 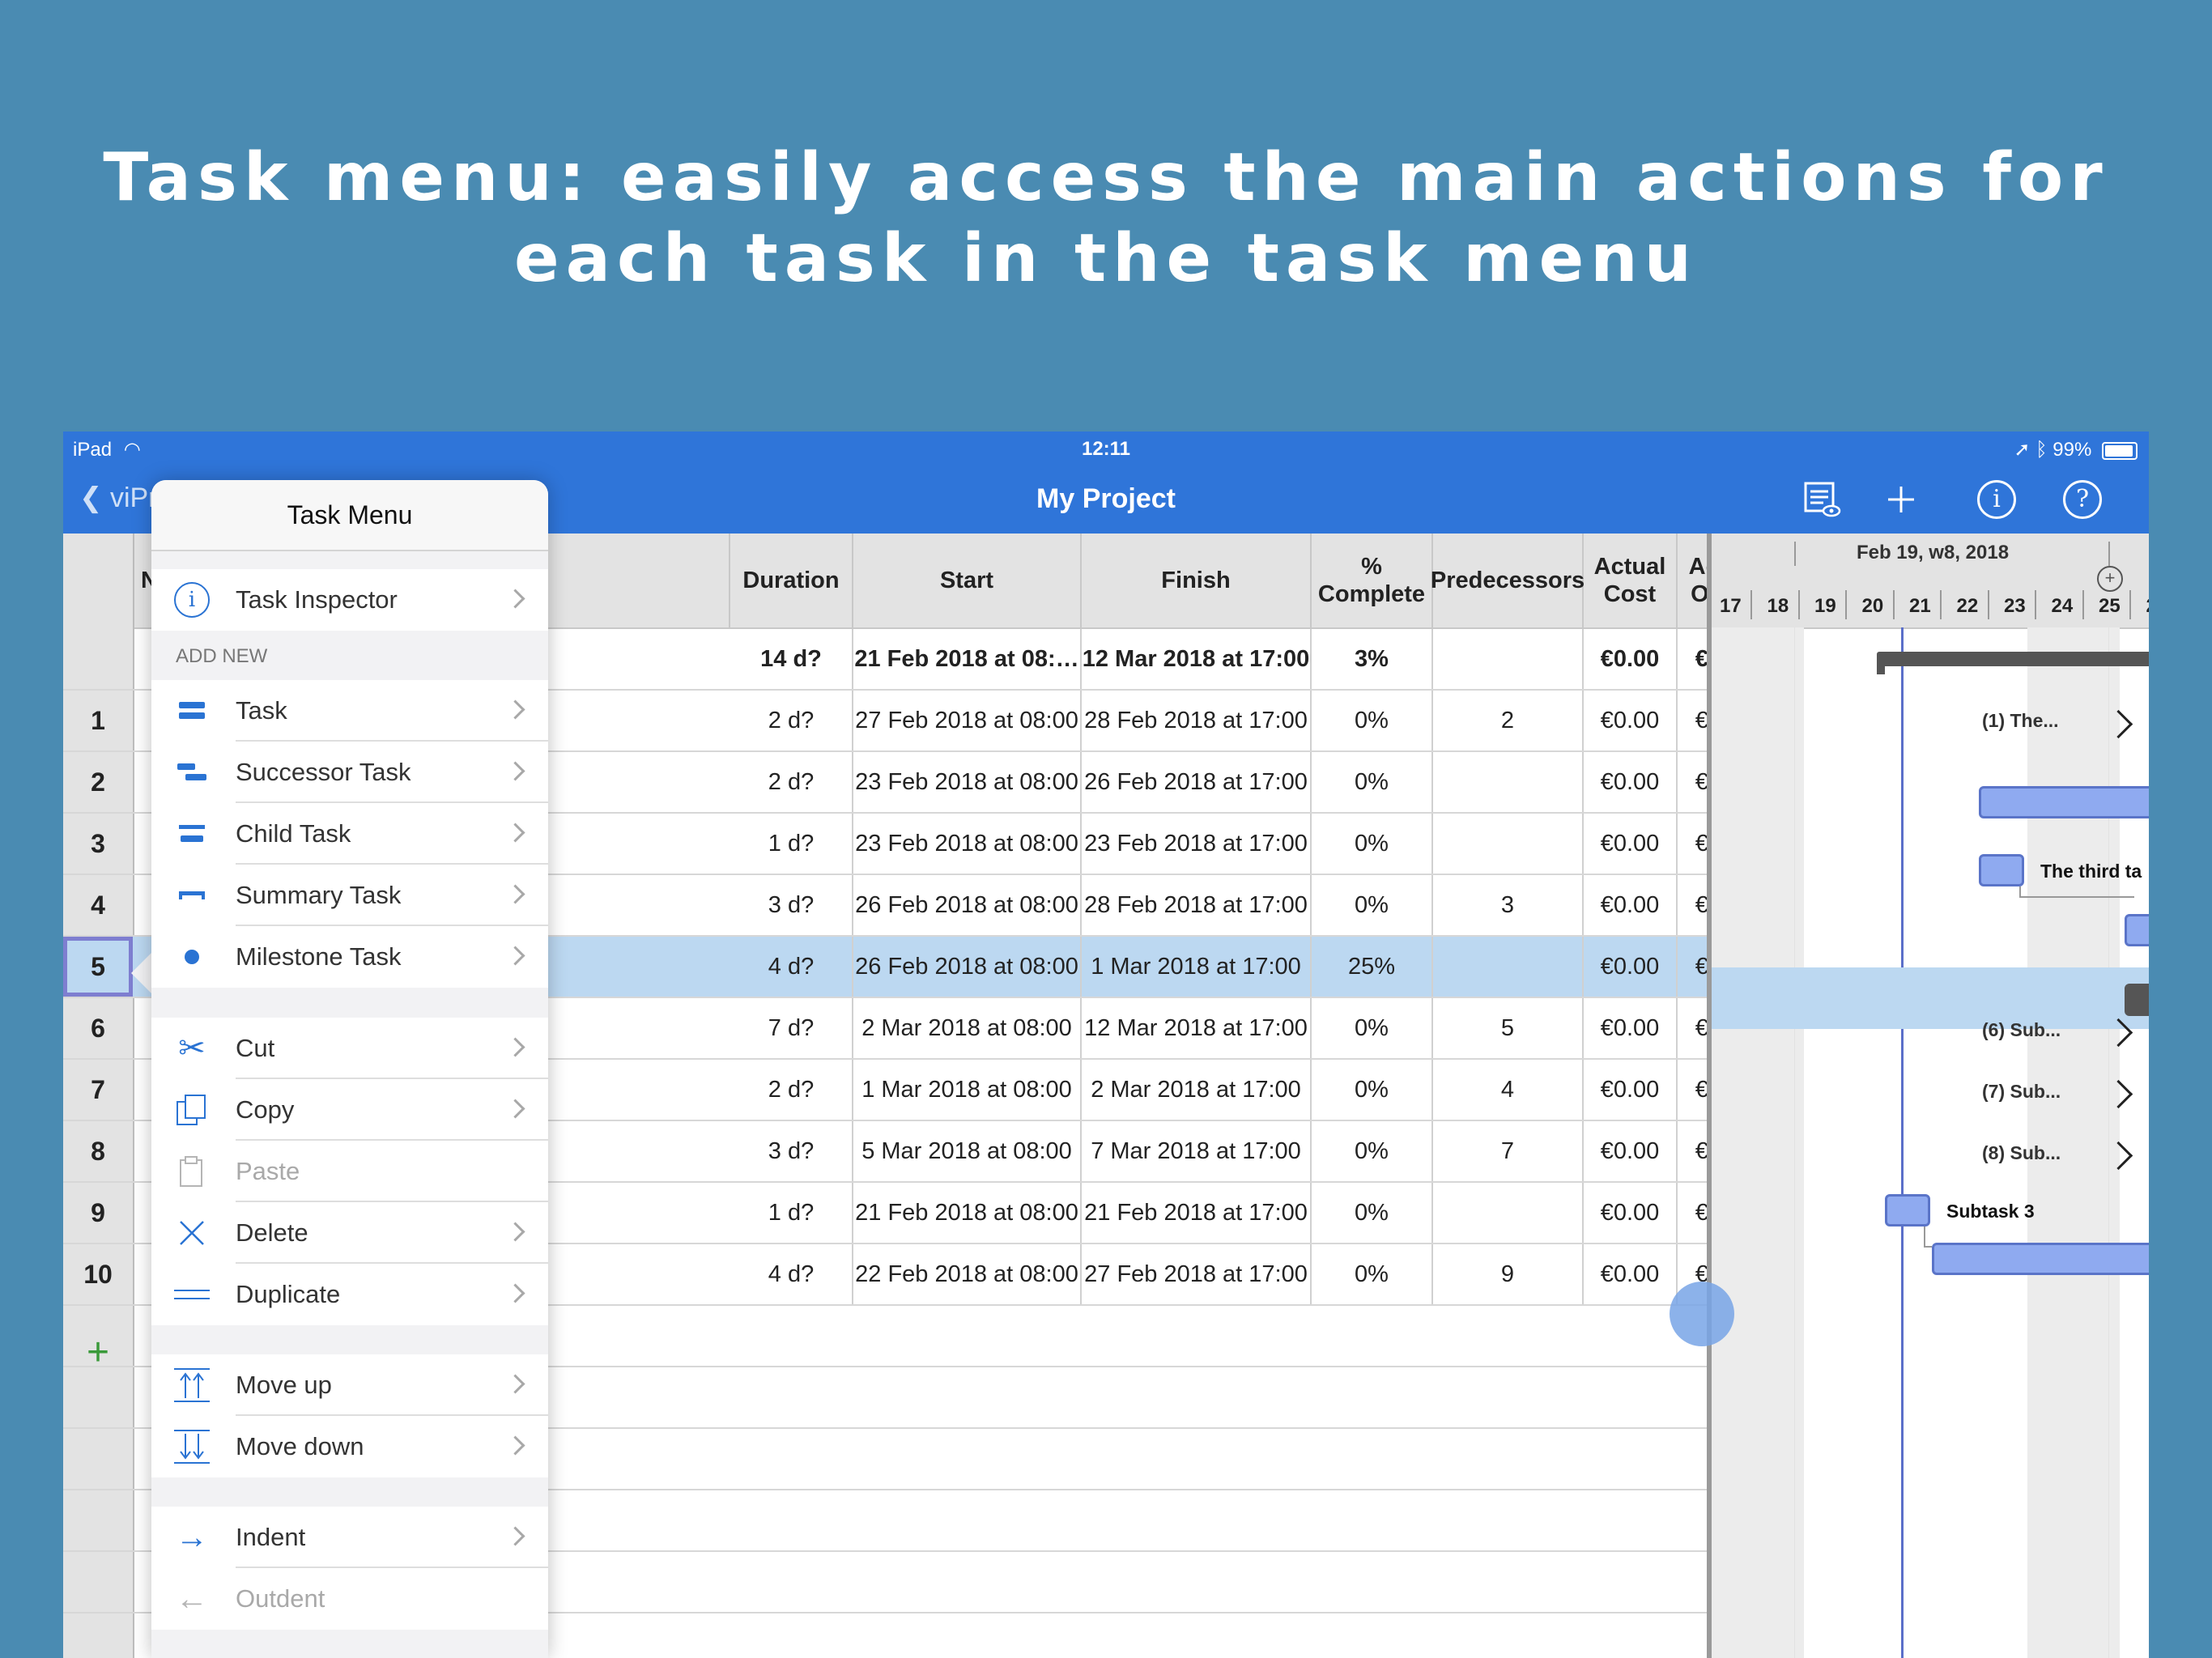 What do you see at coordinates (1372, 580) in the screenshot?
I see `header-complete: % Complete` at bounding box center [1372, 580].